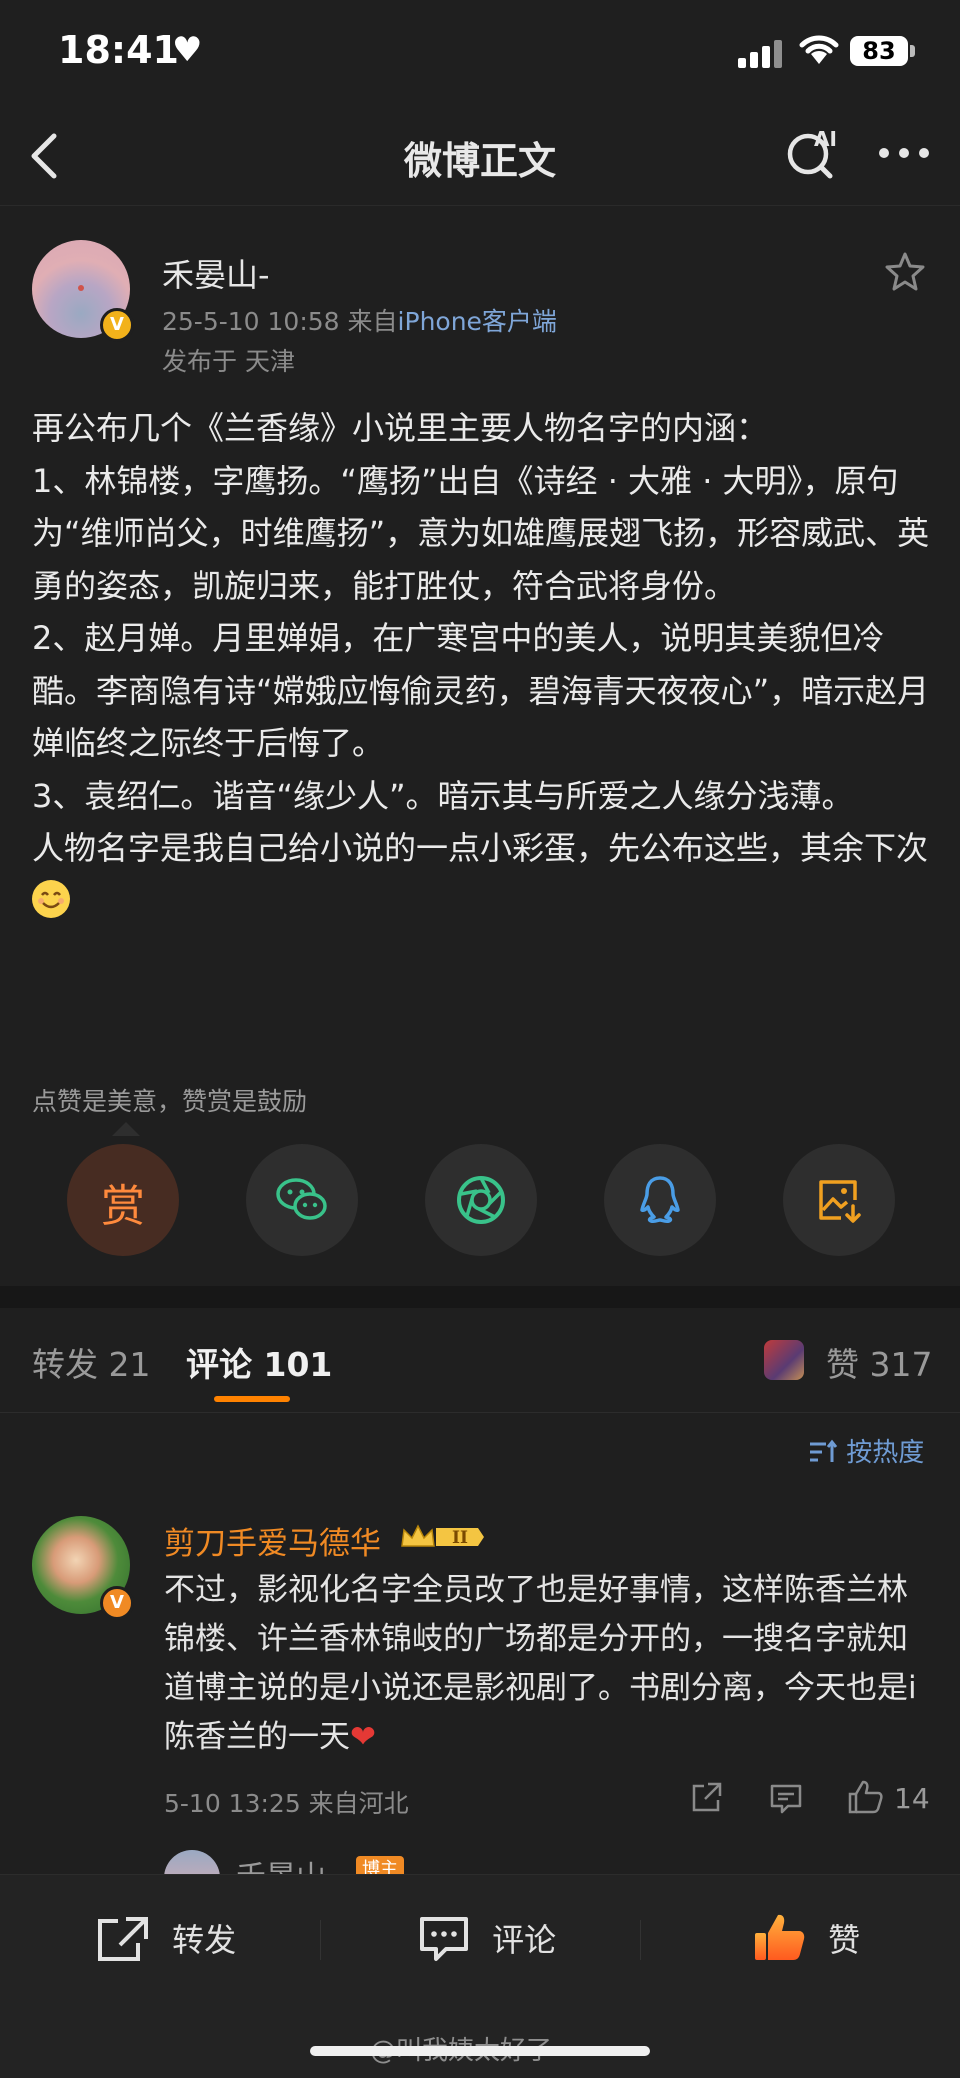  What do you see at coordinates (123, 1939) in the screenshot?
I see `repost-icon` at bounding box center [123, 1939].